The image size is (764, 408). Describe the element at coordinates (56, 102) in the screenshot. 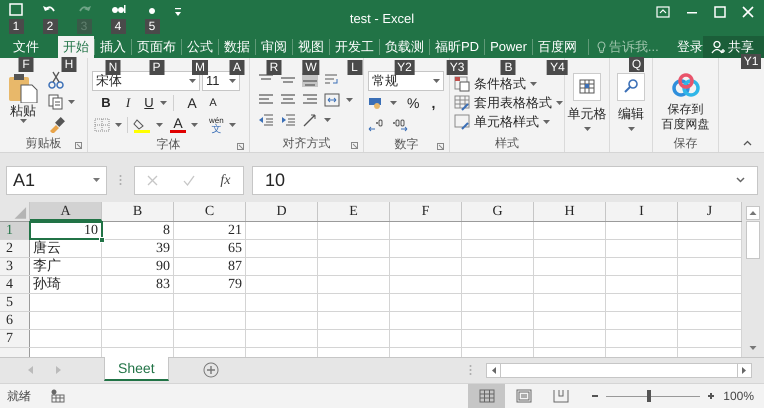

I see `copy-icon` at that location.